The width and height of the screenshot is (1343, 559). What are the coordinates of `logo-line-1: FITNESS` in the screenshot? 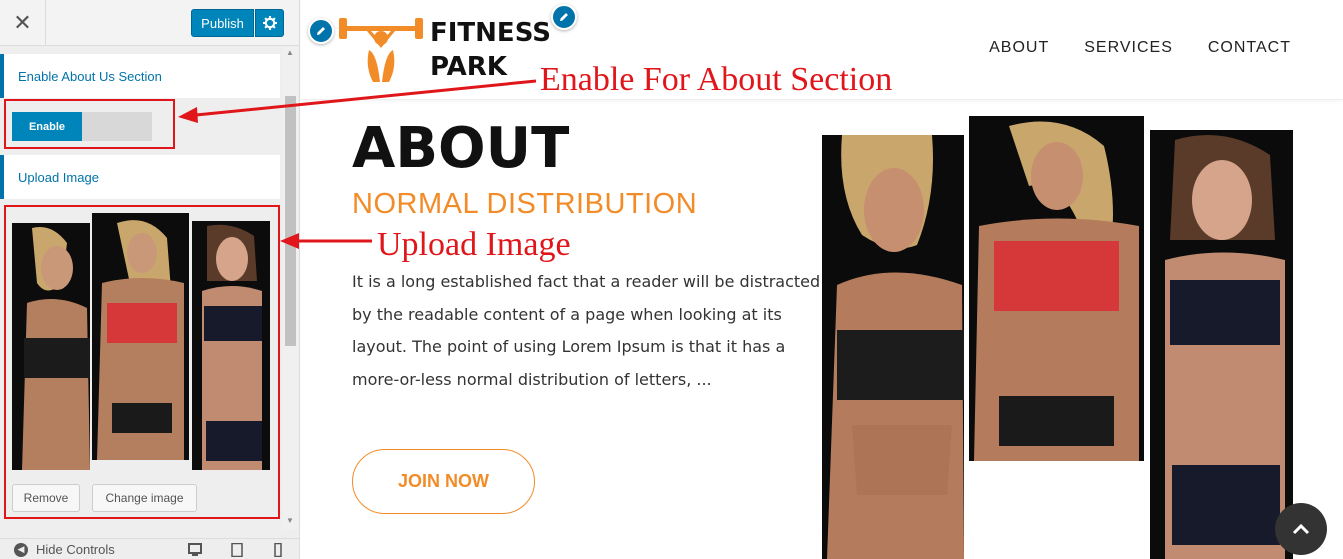 It's located at (490, 33).